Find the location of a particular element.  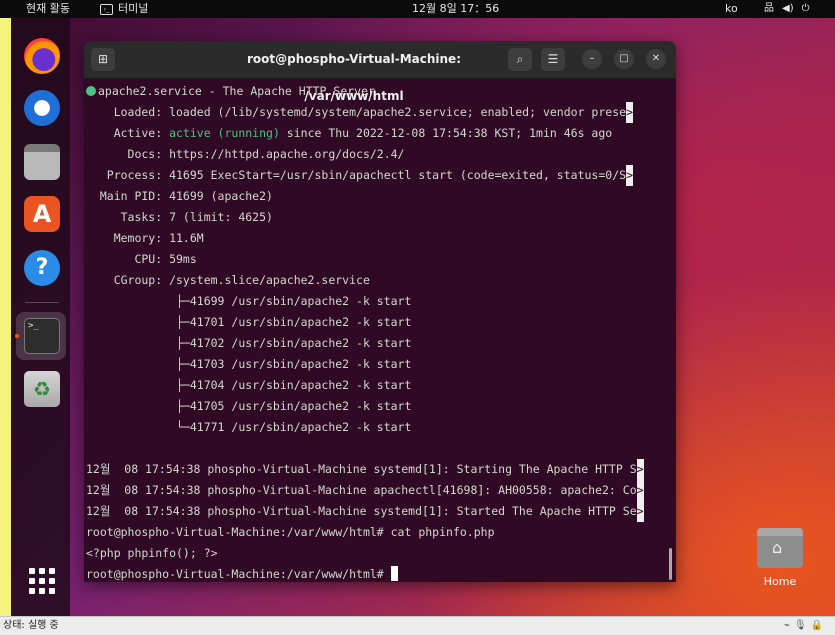

terminal-line: Docs: https://httpd.apache.org/docs/2.4/ is located at coordinates (245, 154).